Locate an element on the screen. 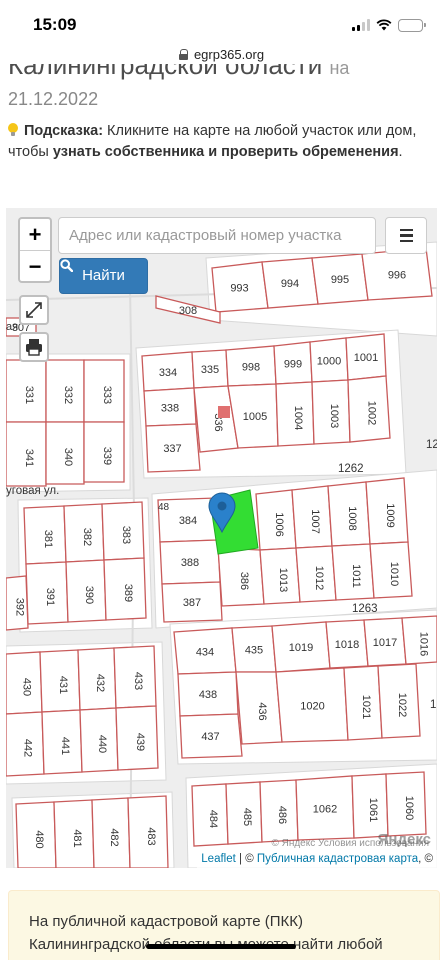 This screenshot has height=960, width=443. parcel-label: 337 is located at coordinates (172, 449).